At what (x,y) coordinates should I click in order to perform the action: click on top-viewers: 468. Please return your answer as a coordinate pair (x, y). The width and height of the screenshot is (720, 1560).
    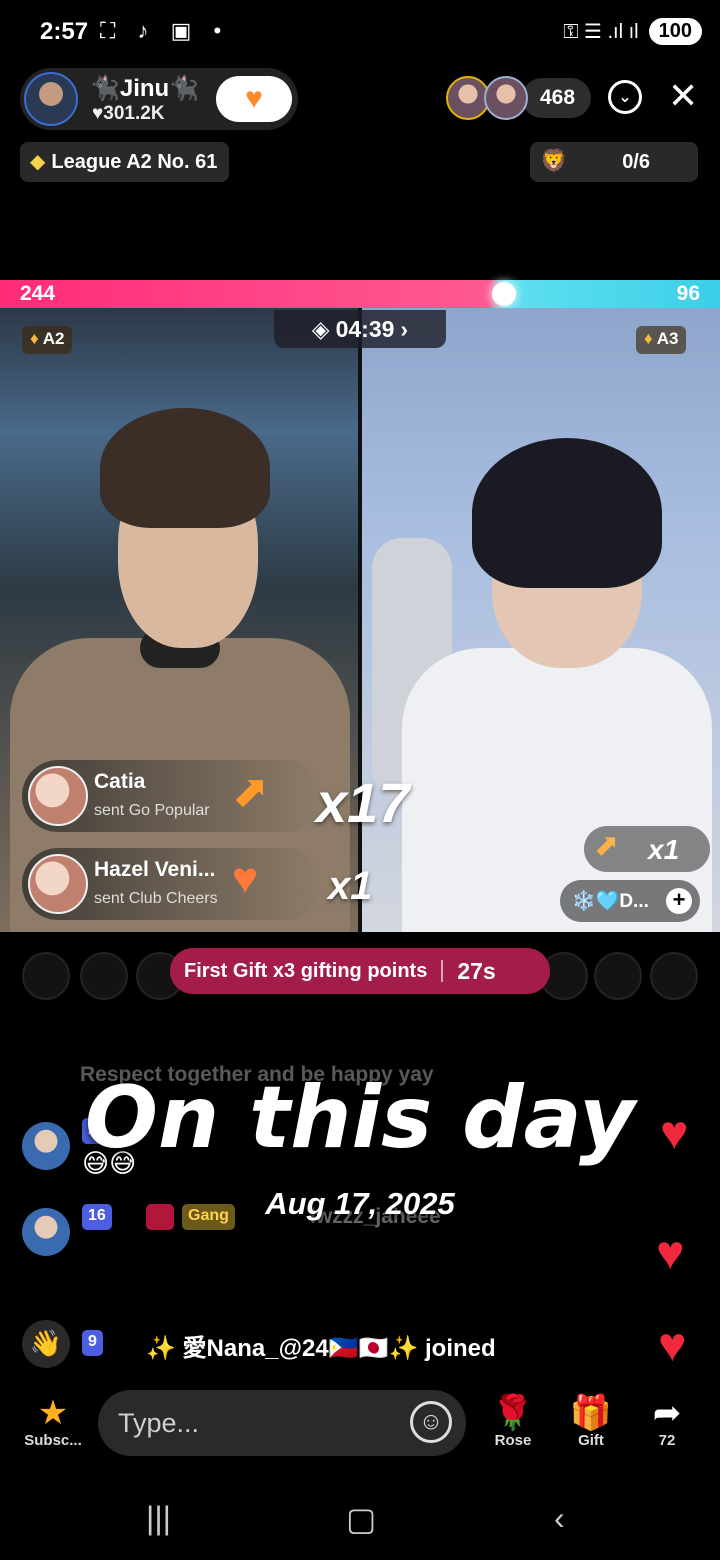
    Looking at the image, I should click on (519, 98).